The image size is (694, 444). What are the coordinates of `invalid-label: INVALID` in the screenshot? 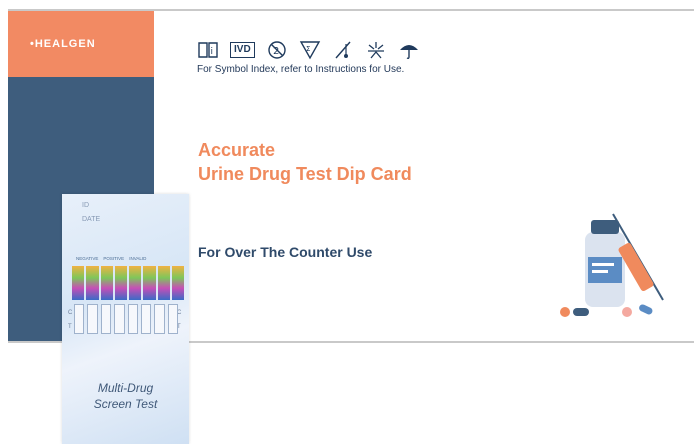 It's located at (138, 258).